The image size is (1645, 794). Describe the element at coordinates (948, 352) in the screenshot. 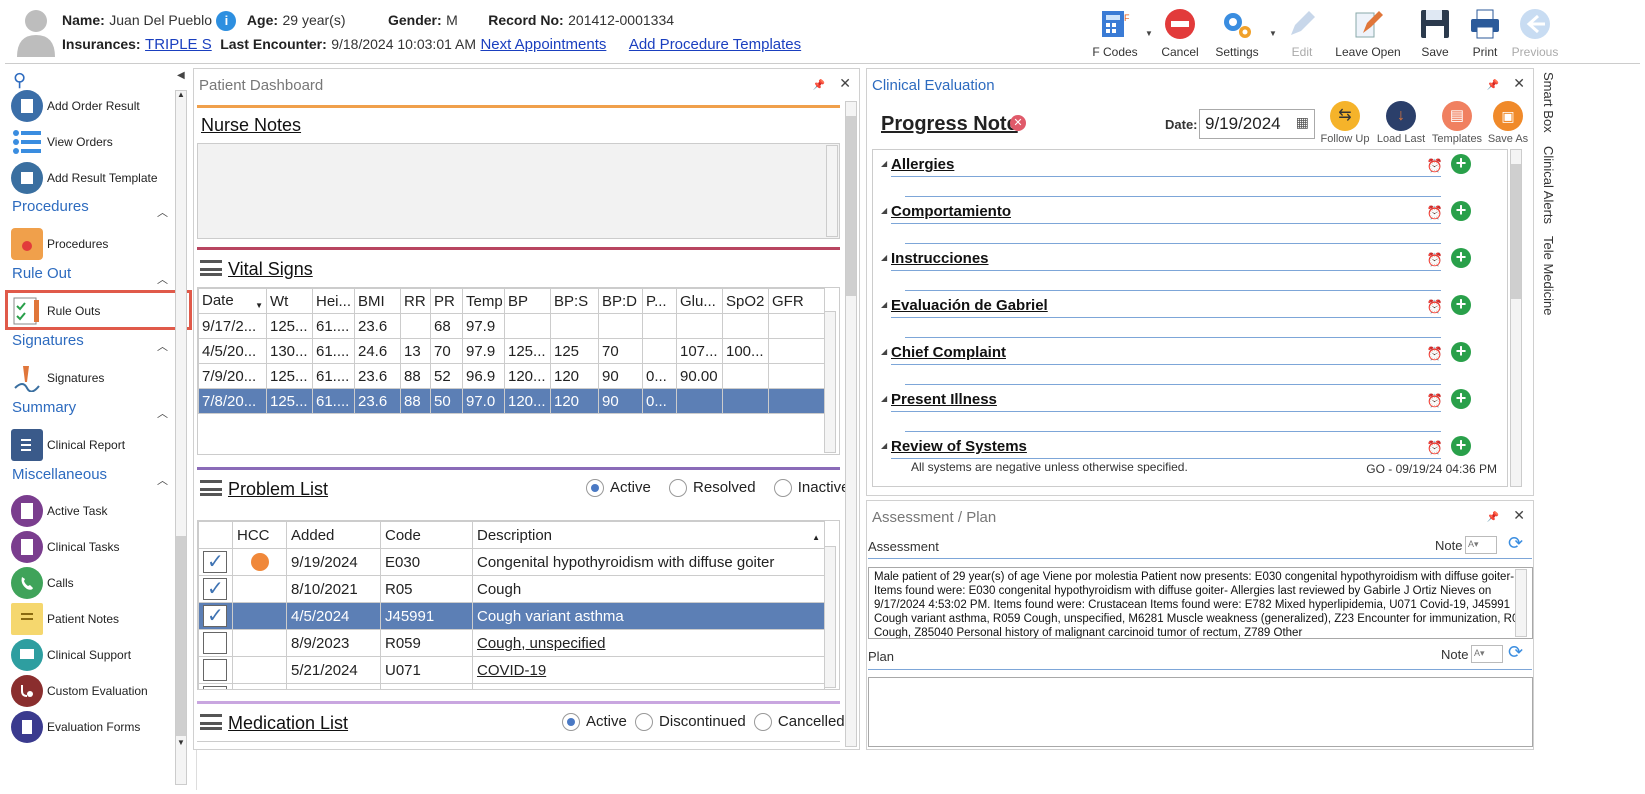

I see `section-title: Chief Complaint` at that location.